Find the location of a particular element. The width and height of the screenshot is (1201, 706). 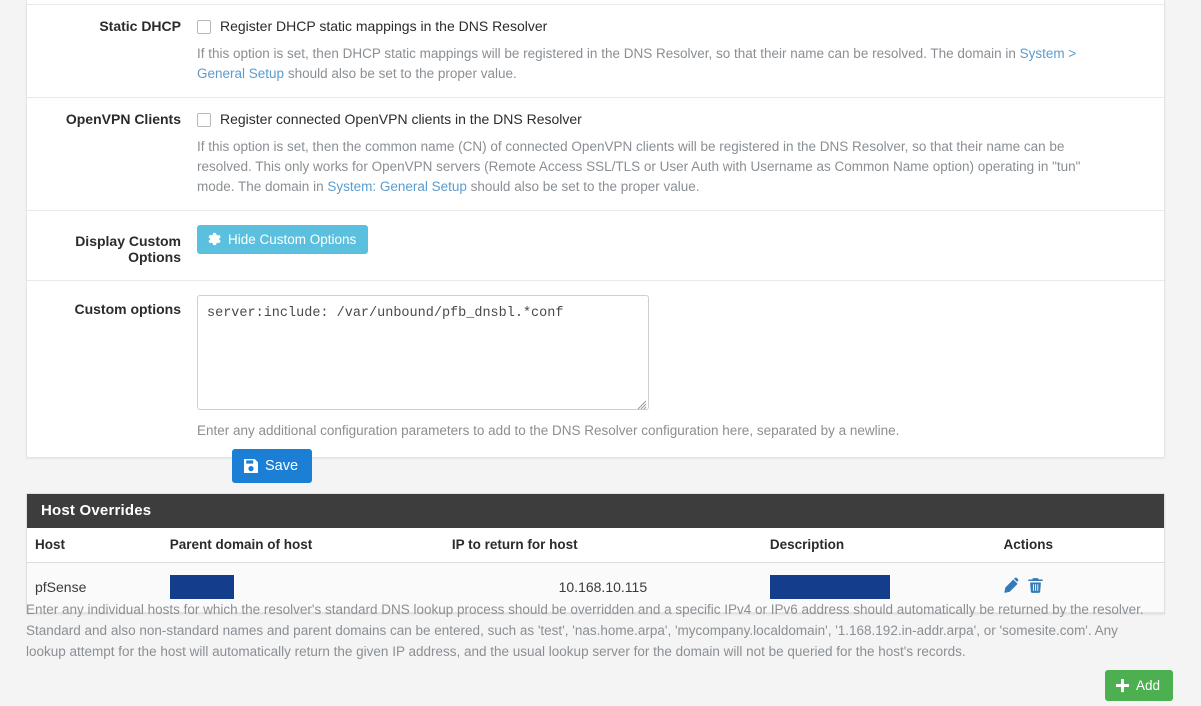

gear-icon is located at coordinates (214, 239).